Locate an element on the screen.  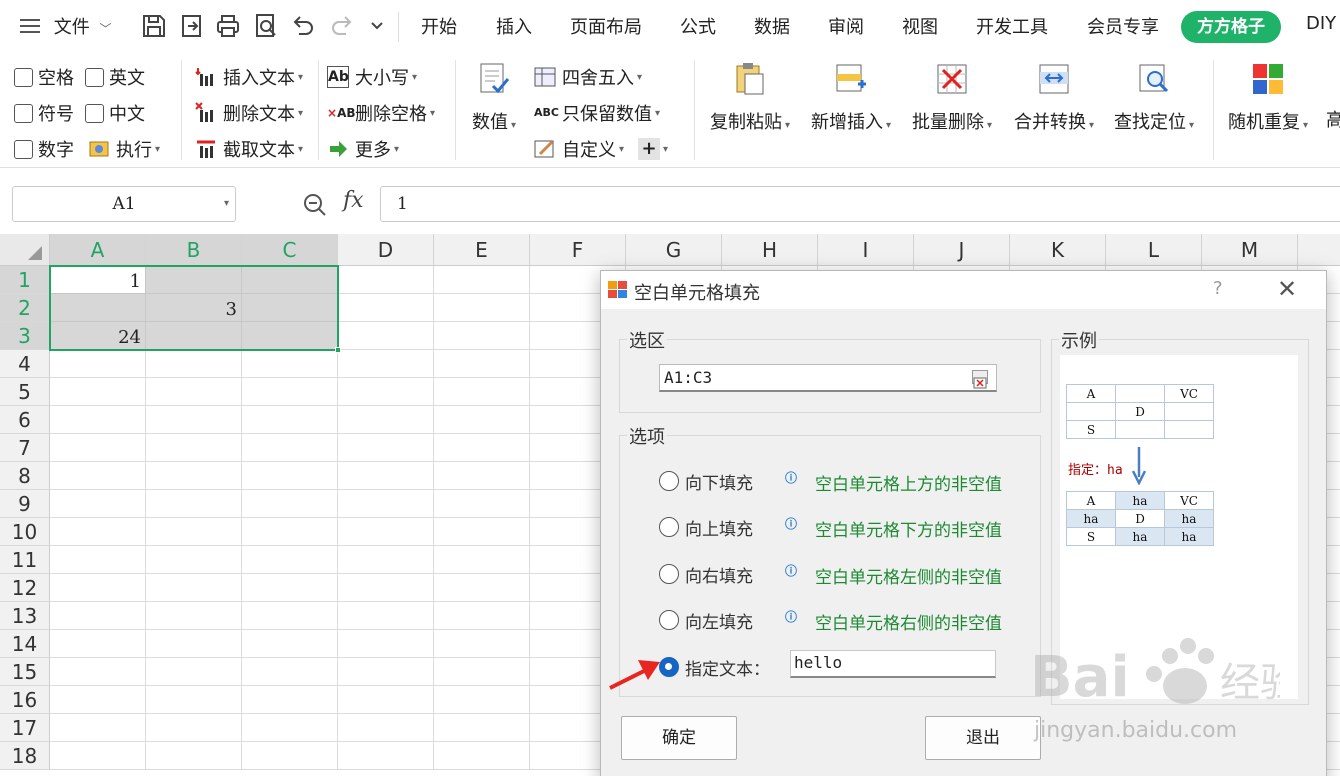
cell-e11 is located at coordinates (482, 560).